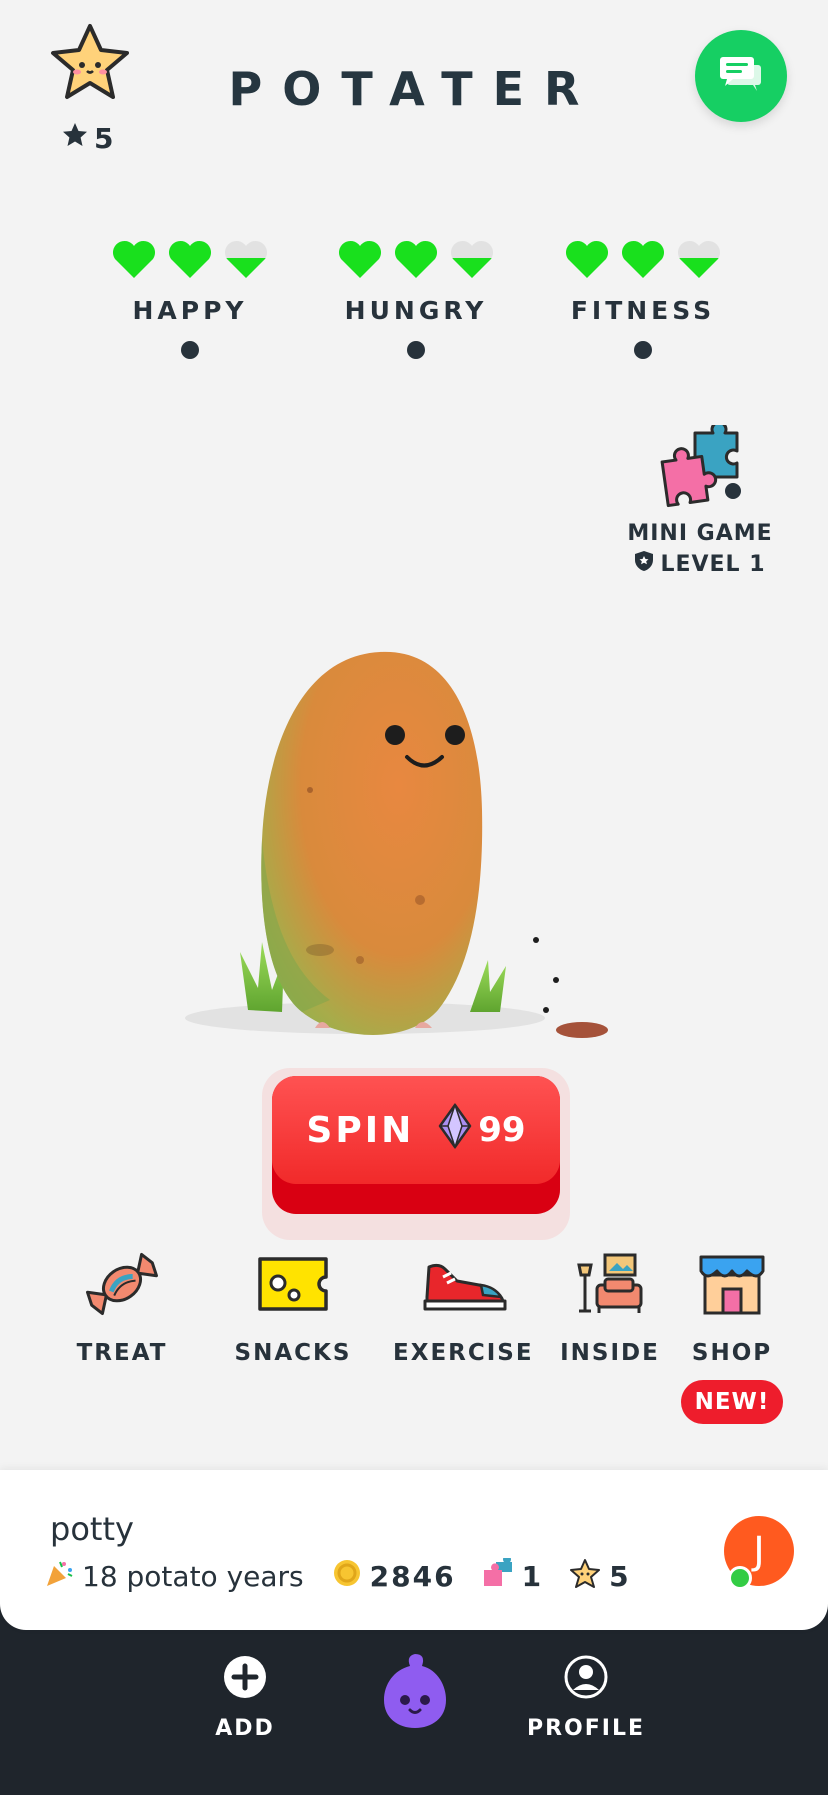  I want to click on action-label: SNACKS, so click(293, 1353).